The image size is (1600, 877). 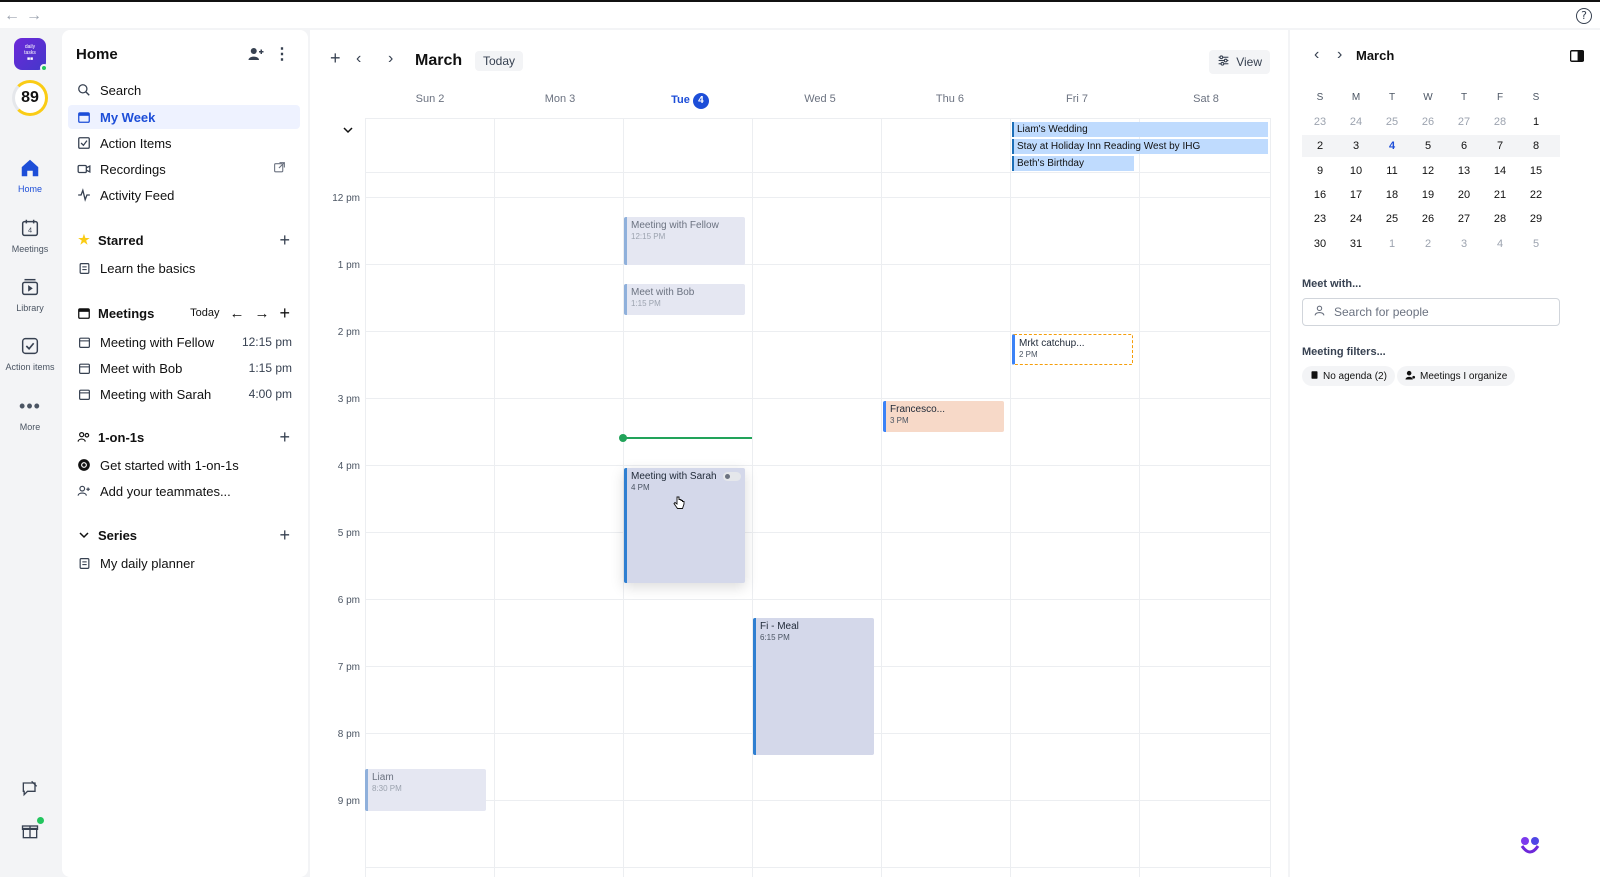 What do you see at coordinates (1392, 195) in the screenshot?
I see `mini-calendar-day: 18` at bounding box center [1392, 195].